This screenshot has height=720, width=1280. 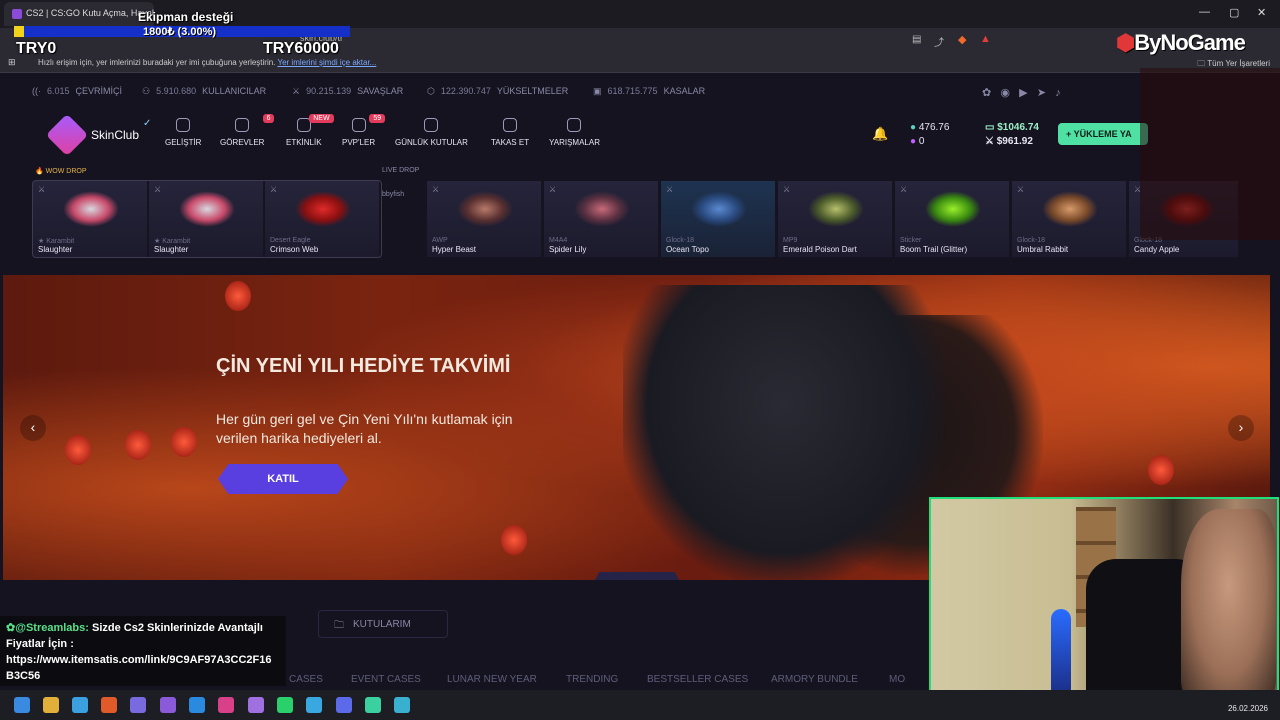 What do you see at coordinates (383, 624) in the screenshot?
I see `my-cases-button: 🗀 KUTULARIM` at bounding box center [383, 624].